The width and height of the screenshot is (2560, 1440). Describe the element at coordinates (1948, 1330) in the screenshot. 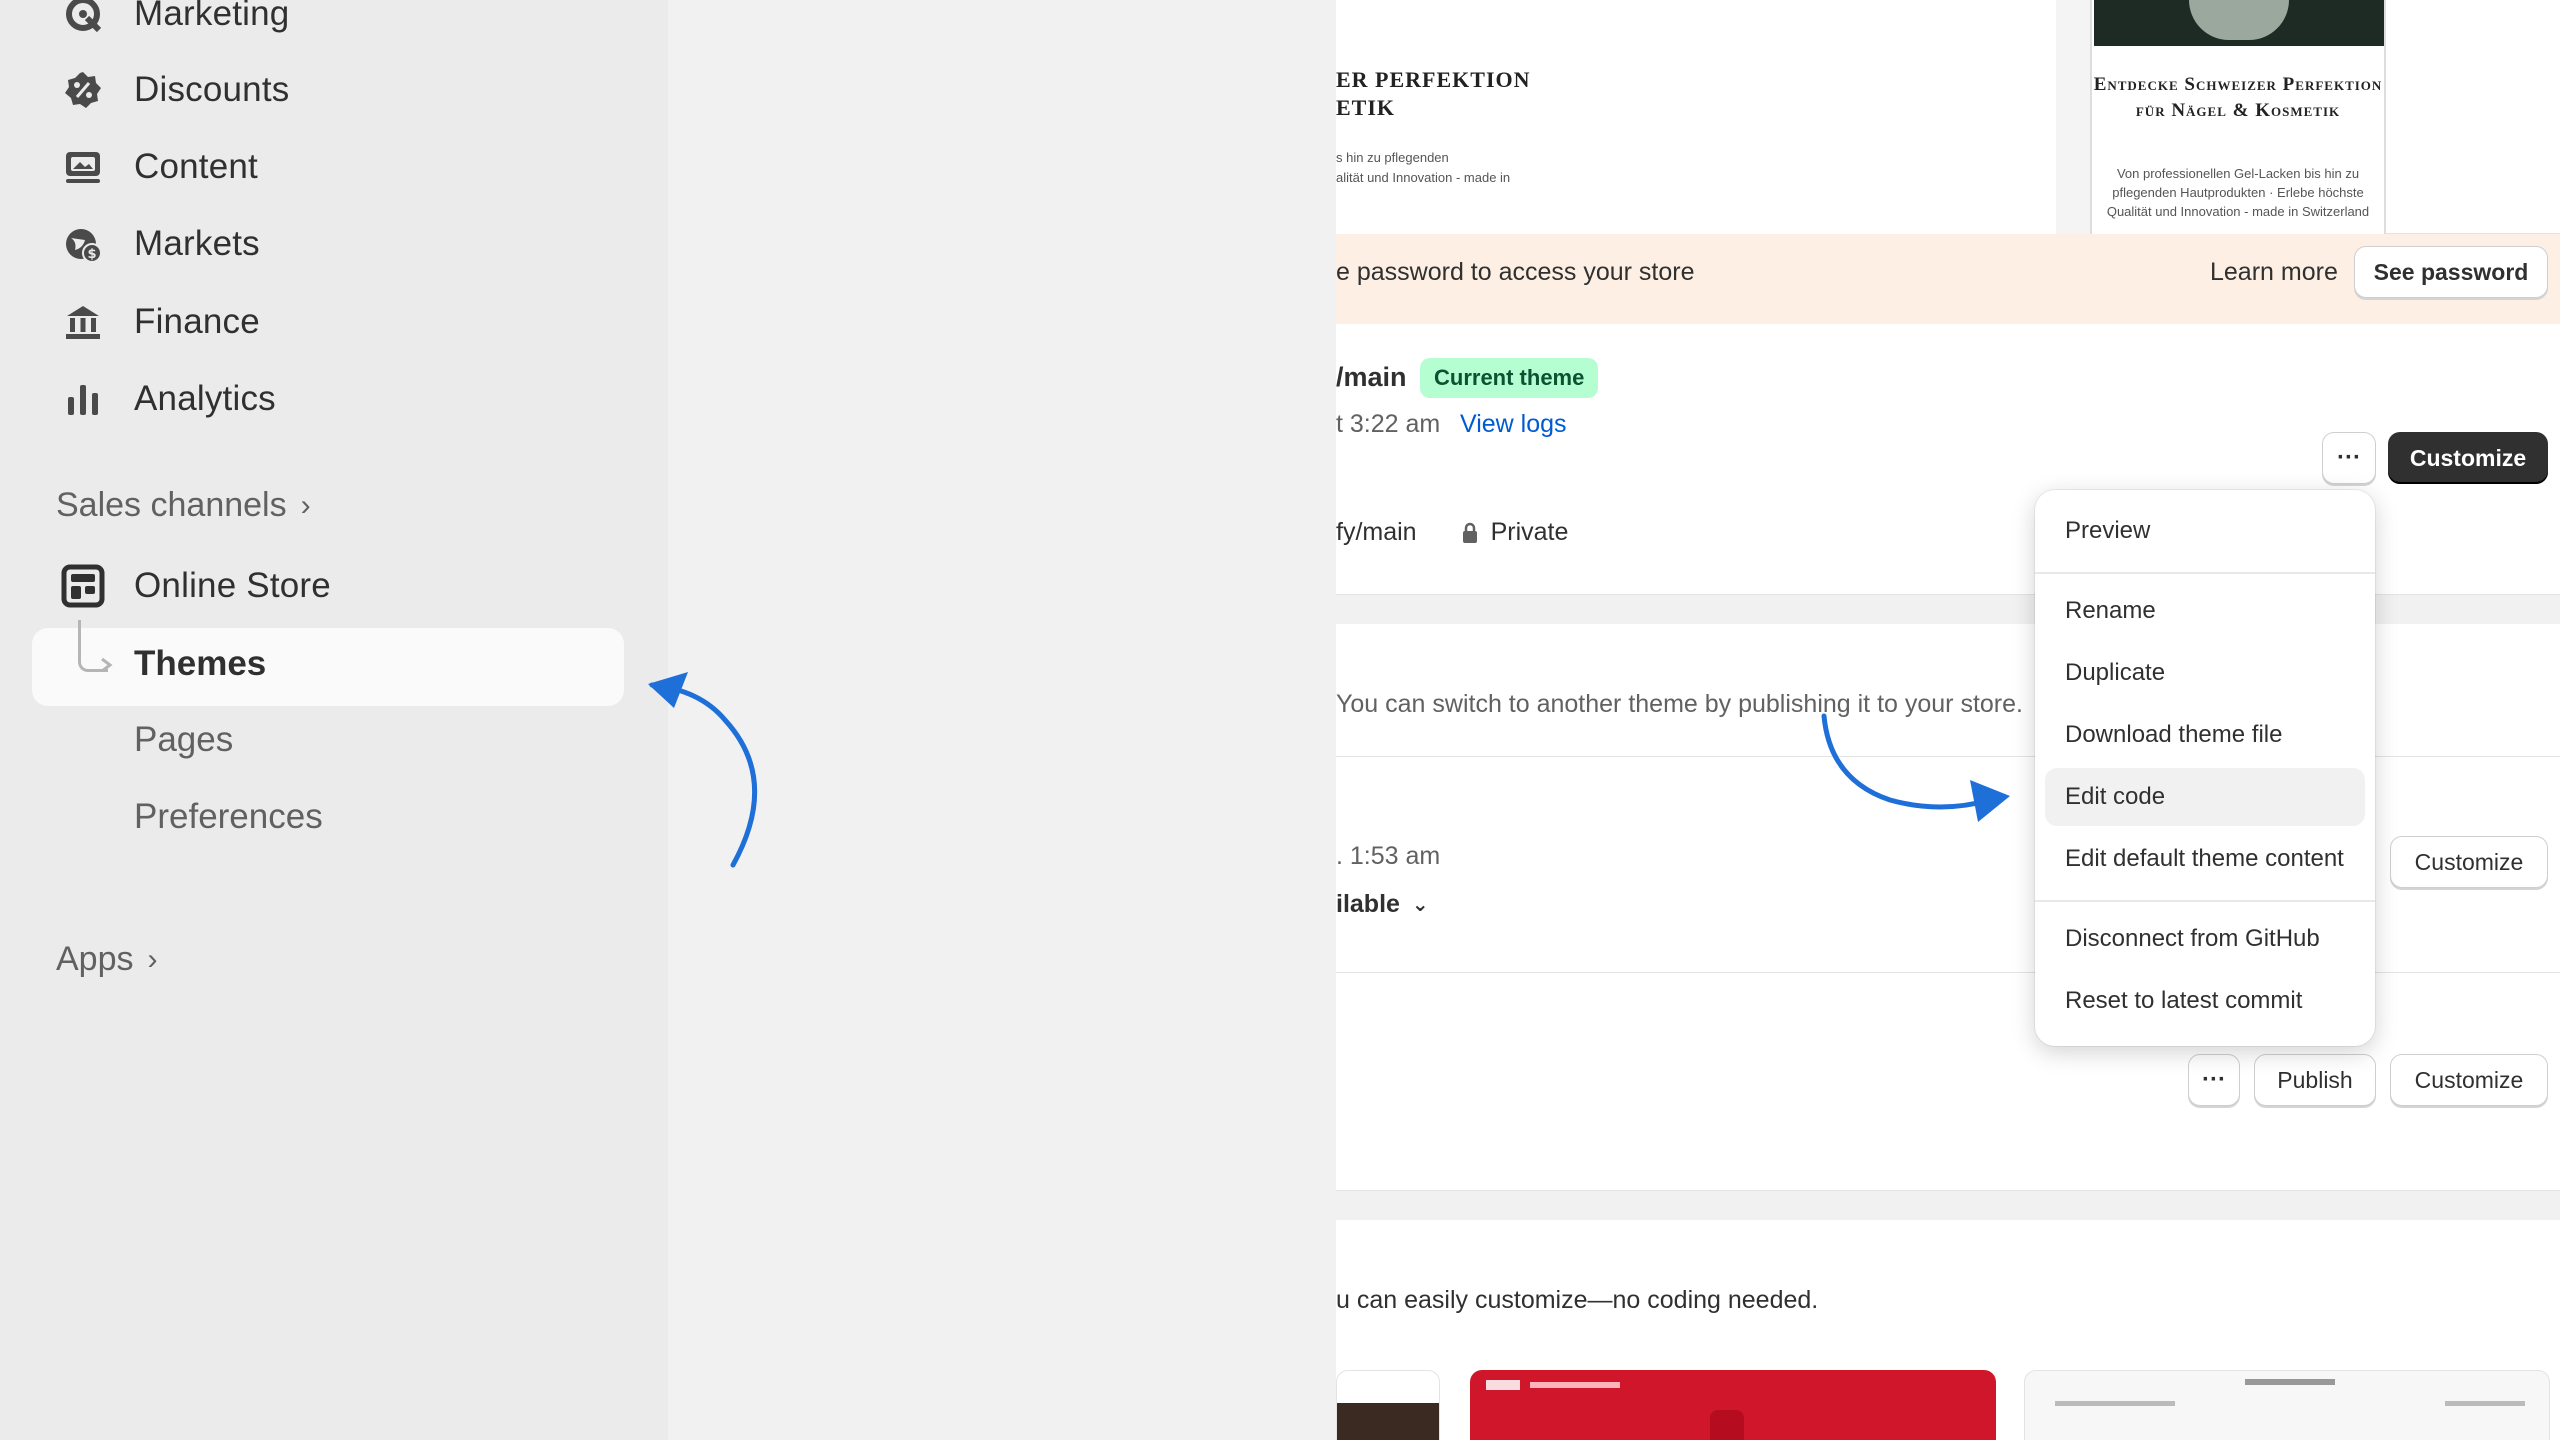

I see `popular-themes-section: u can easily customize—no coding needed.` at that location.